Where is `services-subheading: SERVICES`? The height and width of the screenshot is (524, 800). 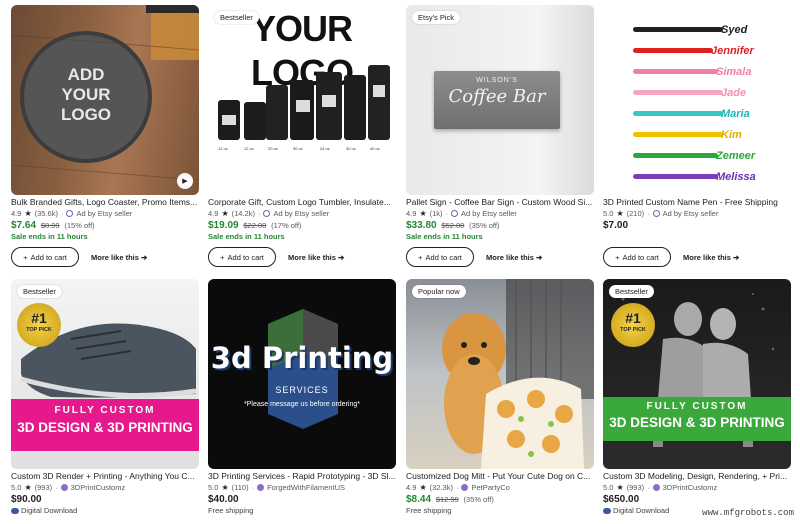 services-subheading: SERVICES is located at coordinates (302, 390).